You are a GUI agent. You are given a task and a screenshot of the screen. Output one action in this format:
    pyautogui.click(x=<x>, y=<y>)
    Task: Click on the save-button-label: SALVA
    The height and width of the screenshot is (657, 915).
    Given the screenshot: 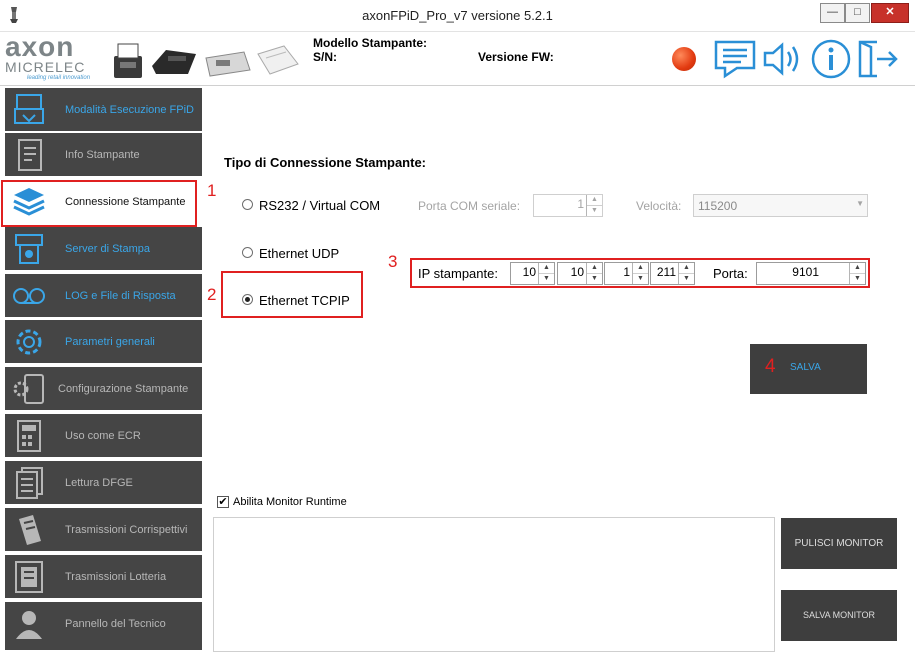 What is the action you would take?
    pyautogui.click(x=805, y=367)
    